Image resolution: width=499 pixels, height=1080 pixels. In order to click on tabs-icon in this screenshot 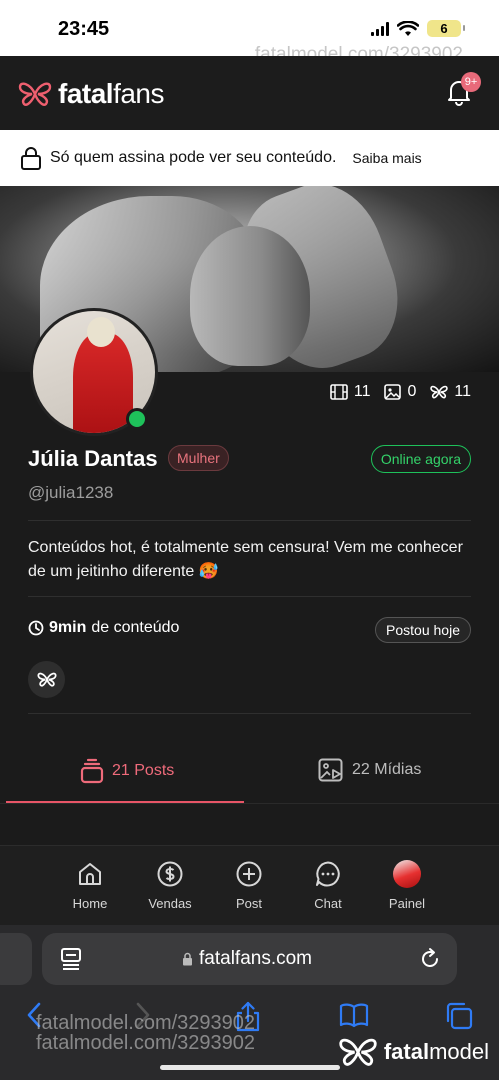, I will do `click(459, 1016)`.